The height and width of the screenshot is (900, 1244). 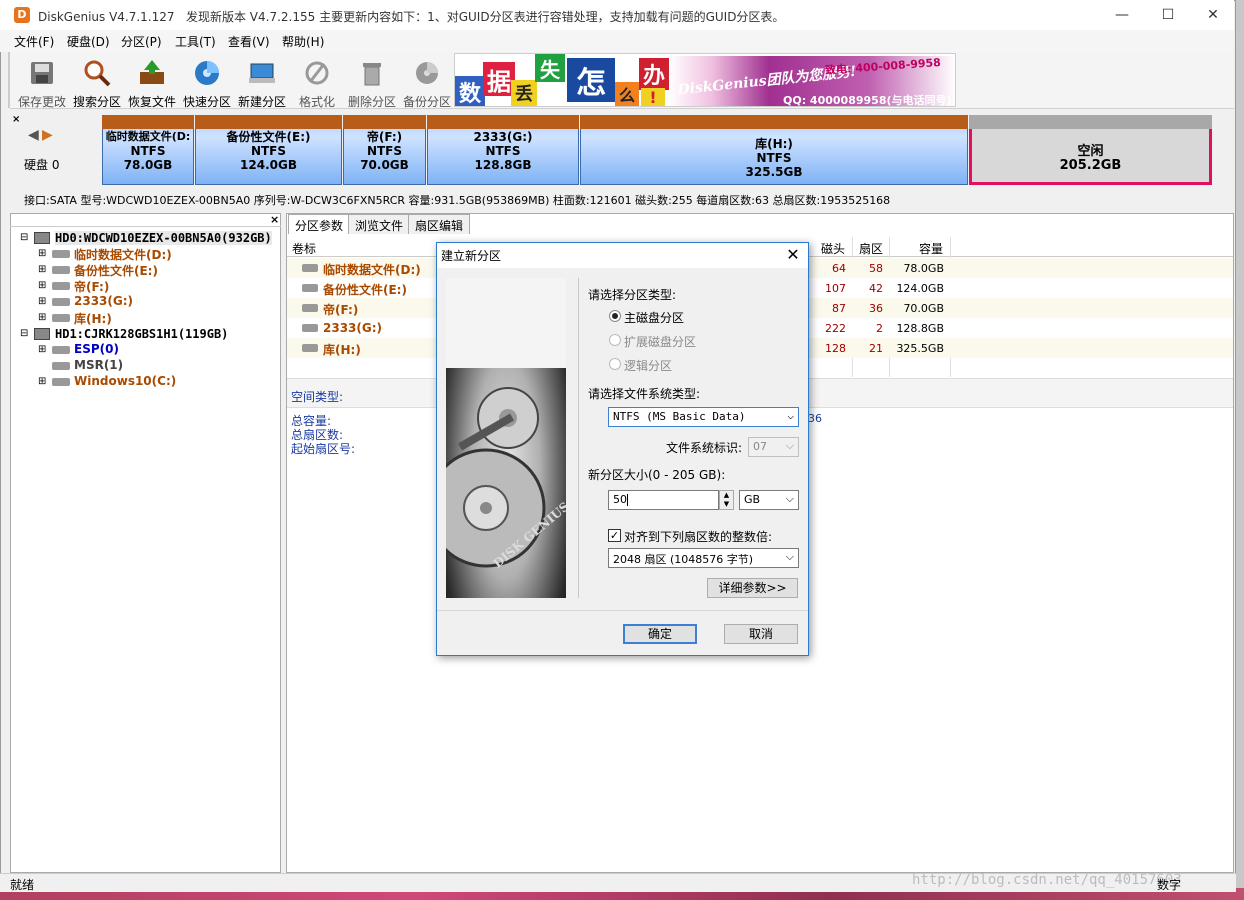 What do you see at coordinates (773, 447) in the screenshot?
I see `fs-id-select: 07 ⌵` at bounding box center [773, 447].